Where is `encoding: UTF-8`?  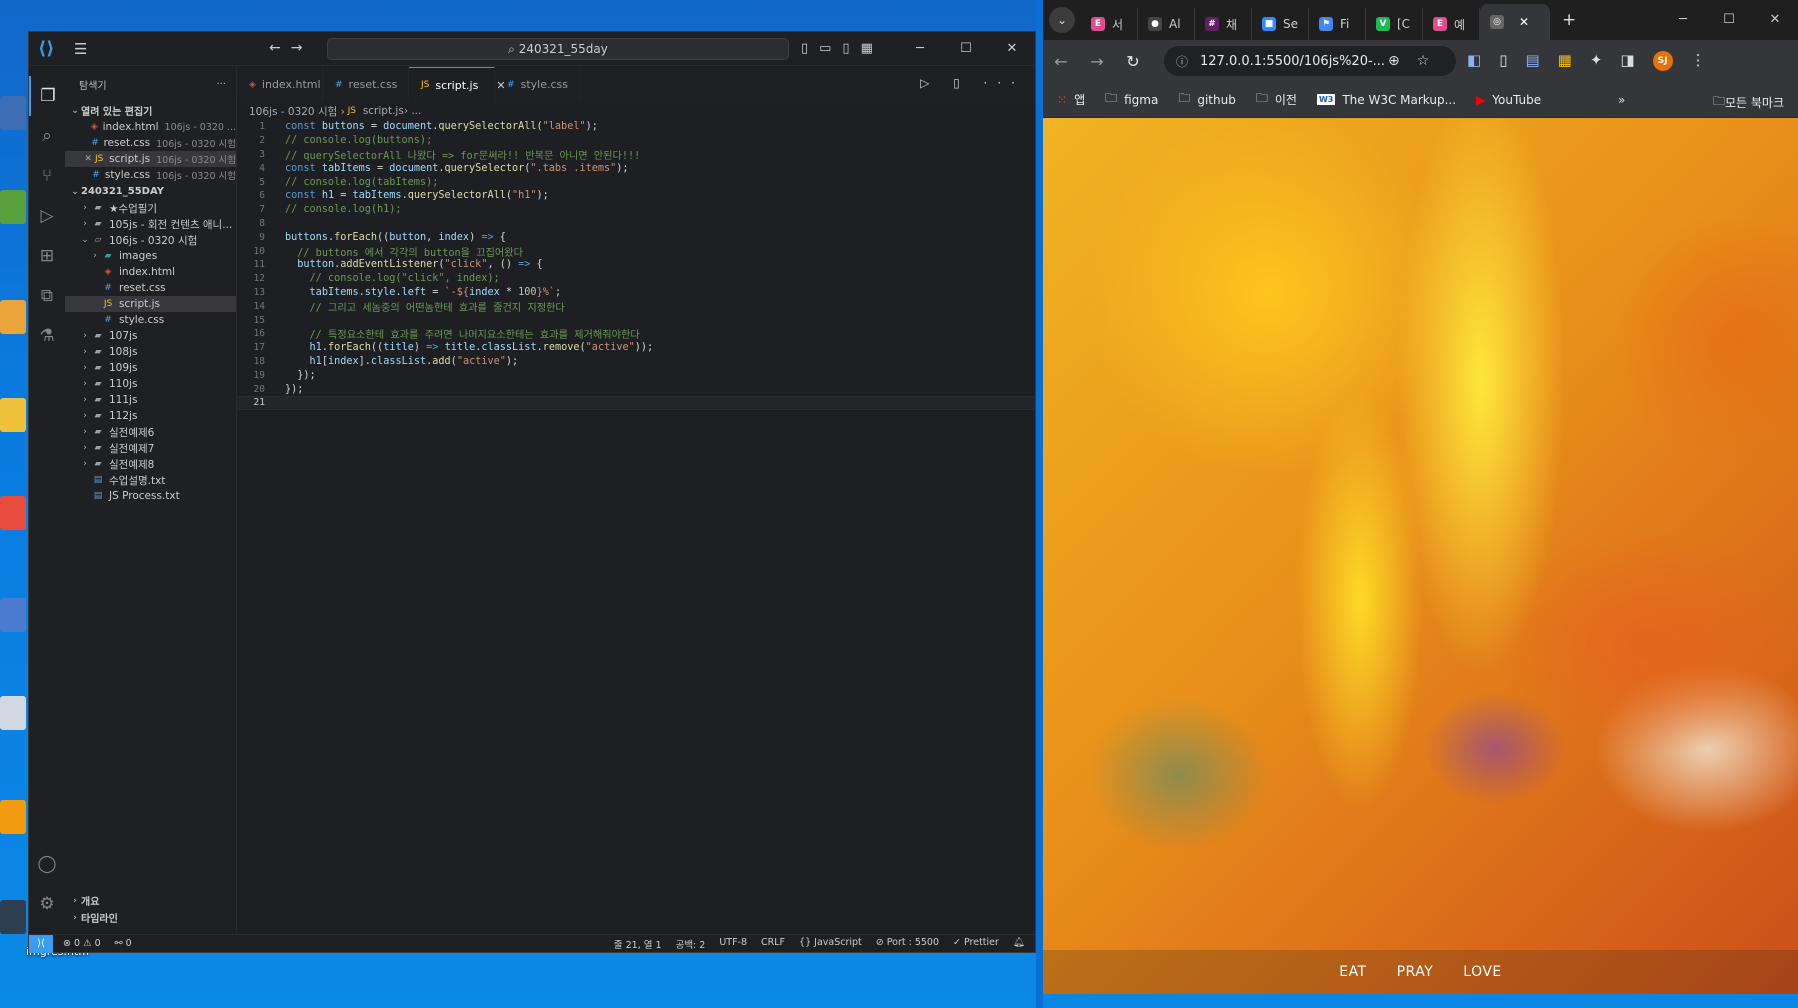 encoding: UTF-8 is located at coordinates (733, 944).